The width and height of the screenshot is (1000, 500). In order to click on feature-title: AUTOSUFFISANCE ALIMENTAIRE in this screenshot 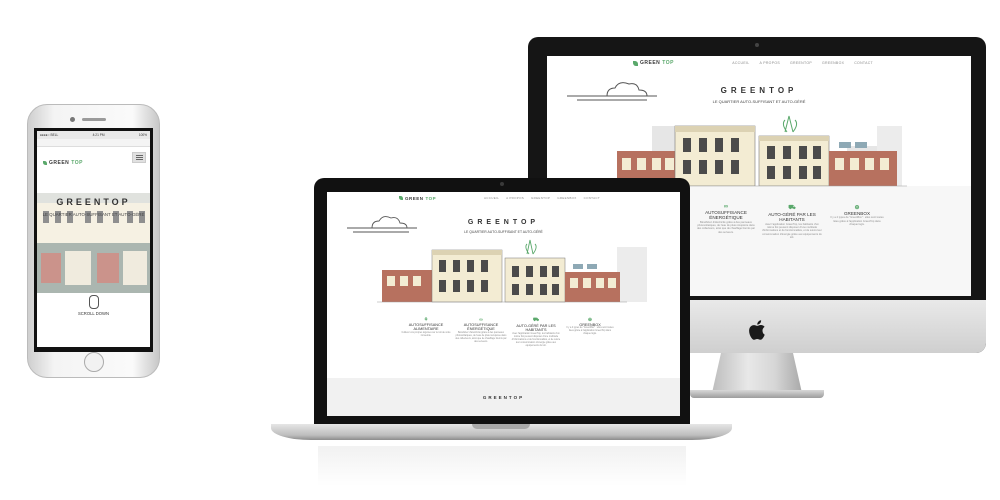, I will do `click(426, 327)`.